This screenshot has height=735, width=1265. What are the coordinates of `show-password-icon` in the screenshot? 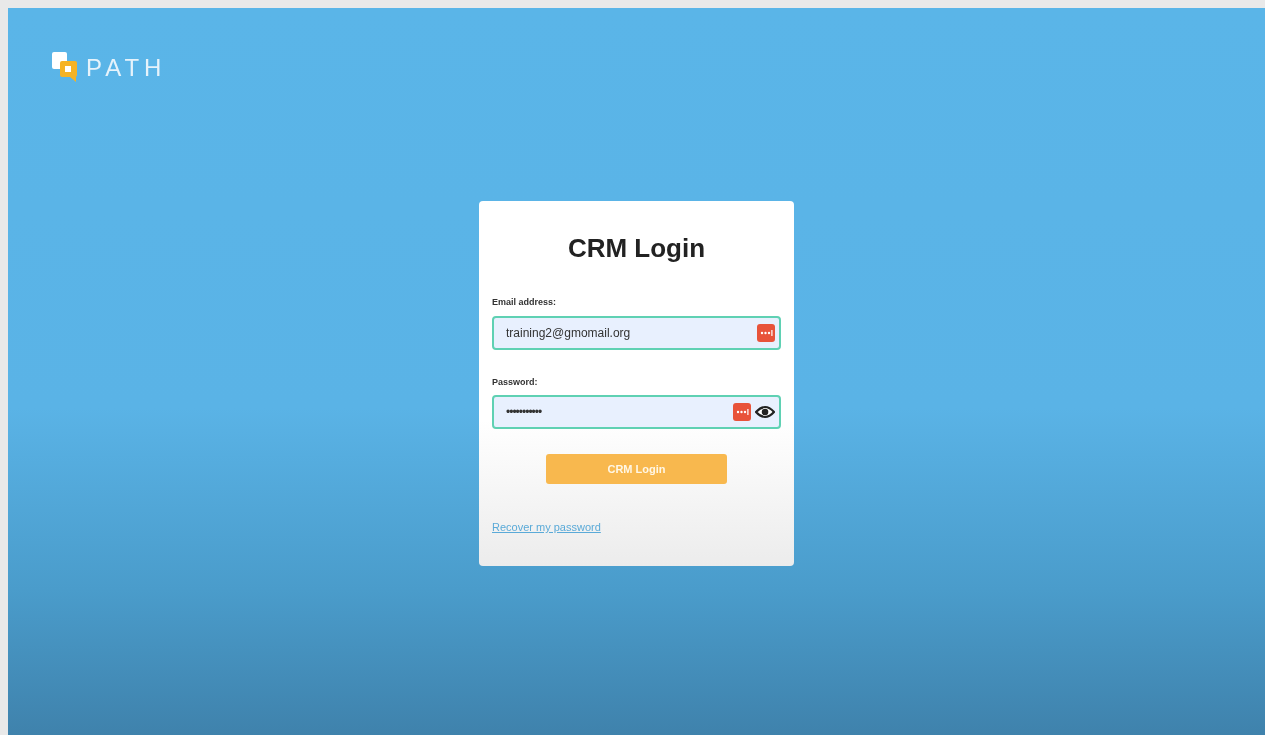 It's located at (765, 412).